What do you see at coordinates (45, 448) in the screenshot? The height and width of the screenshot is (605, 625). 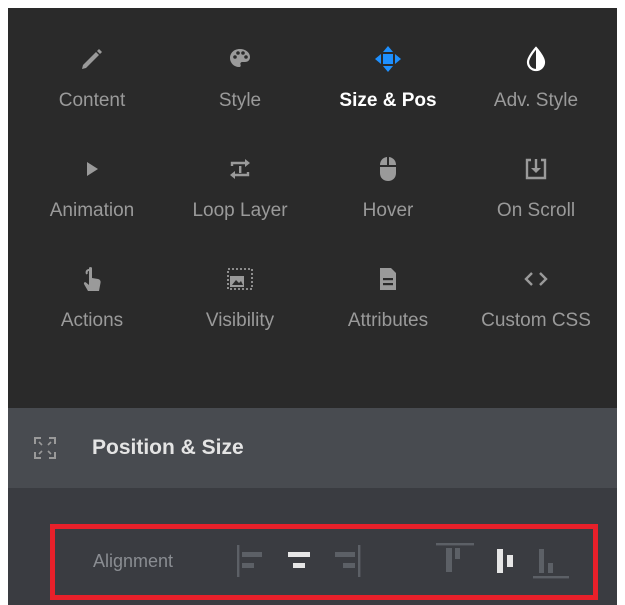 I see `expand-corners-icon` at bounding box center [45, 448].